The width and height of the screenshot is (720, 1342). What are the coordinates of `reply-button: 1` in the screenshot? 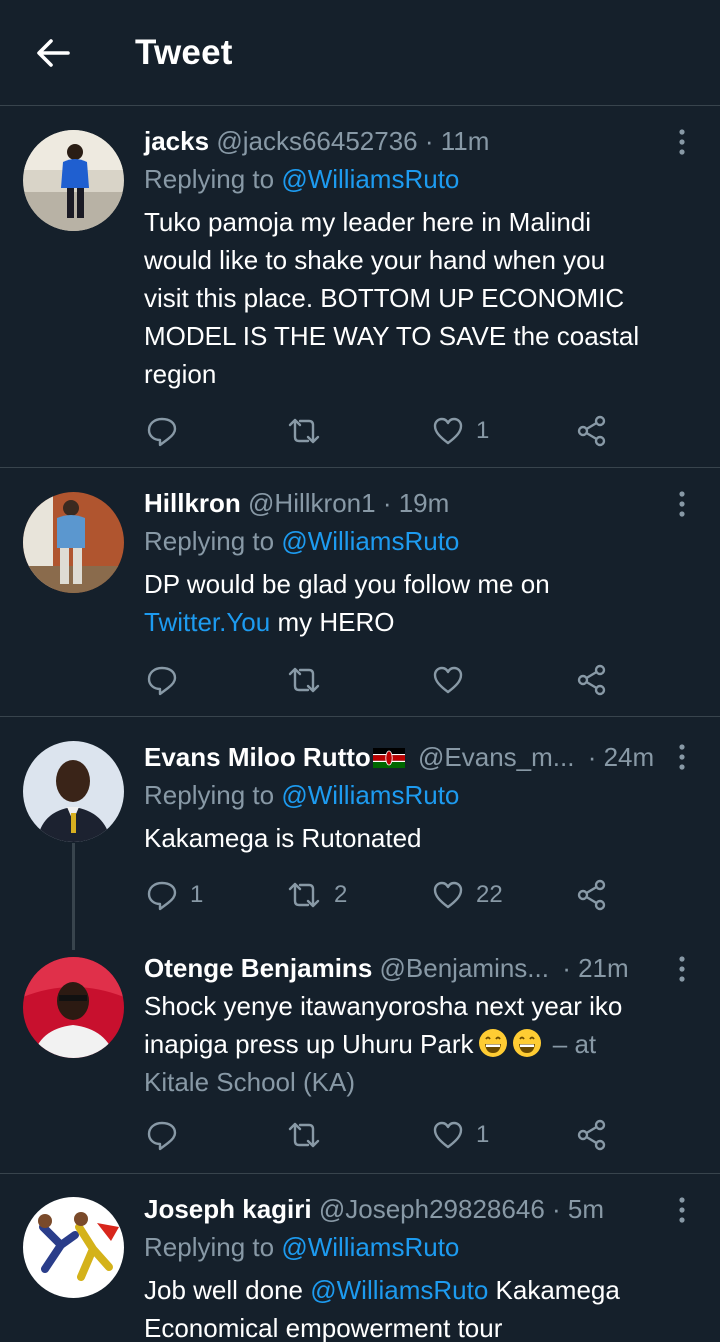 It's located at (174, 895).